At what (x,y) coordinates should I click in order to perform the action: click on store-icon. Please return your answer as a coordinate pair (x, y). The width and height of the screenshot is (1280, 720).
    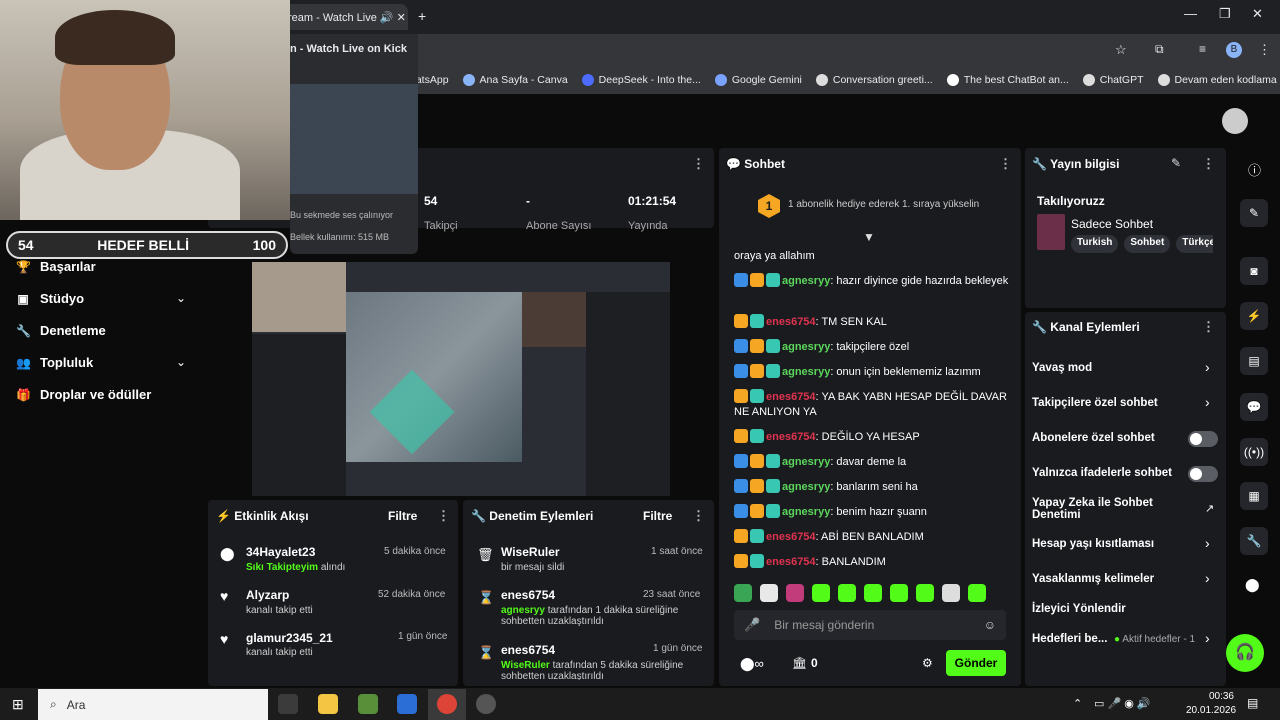
    Looking at the image, I should click on (407, 704).